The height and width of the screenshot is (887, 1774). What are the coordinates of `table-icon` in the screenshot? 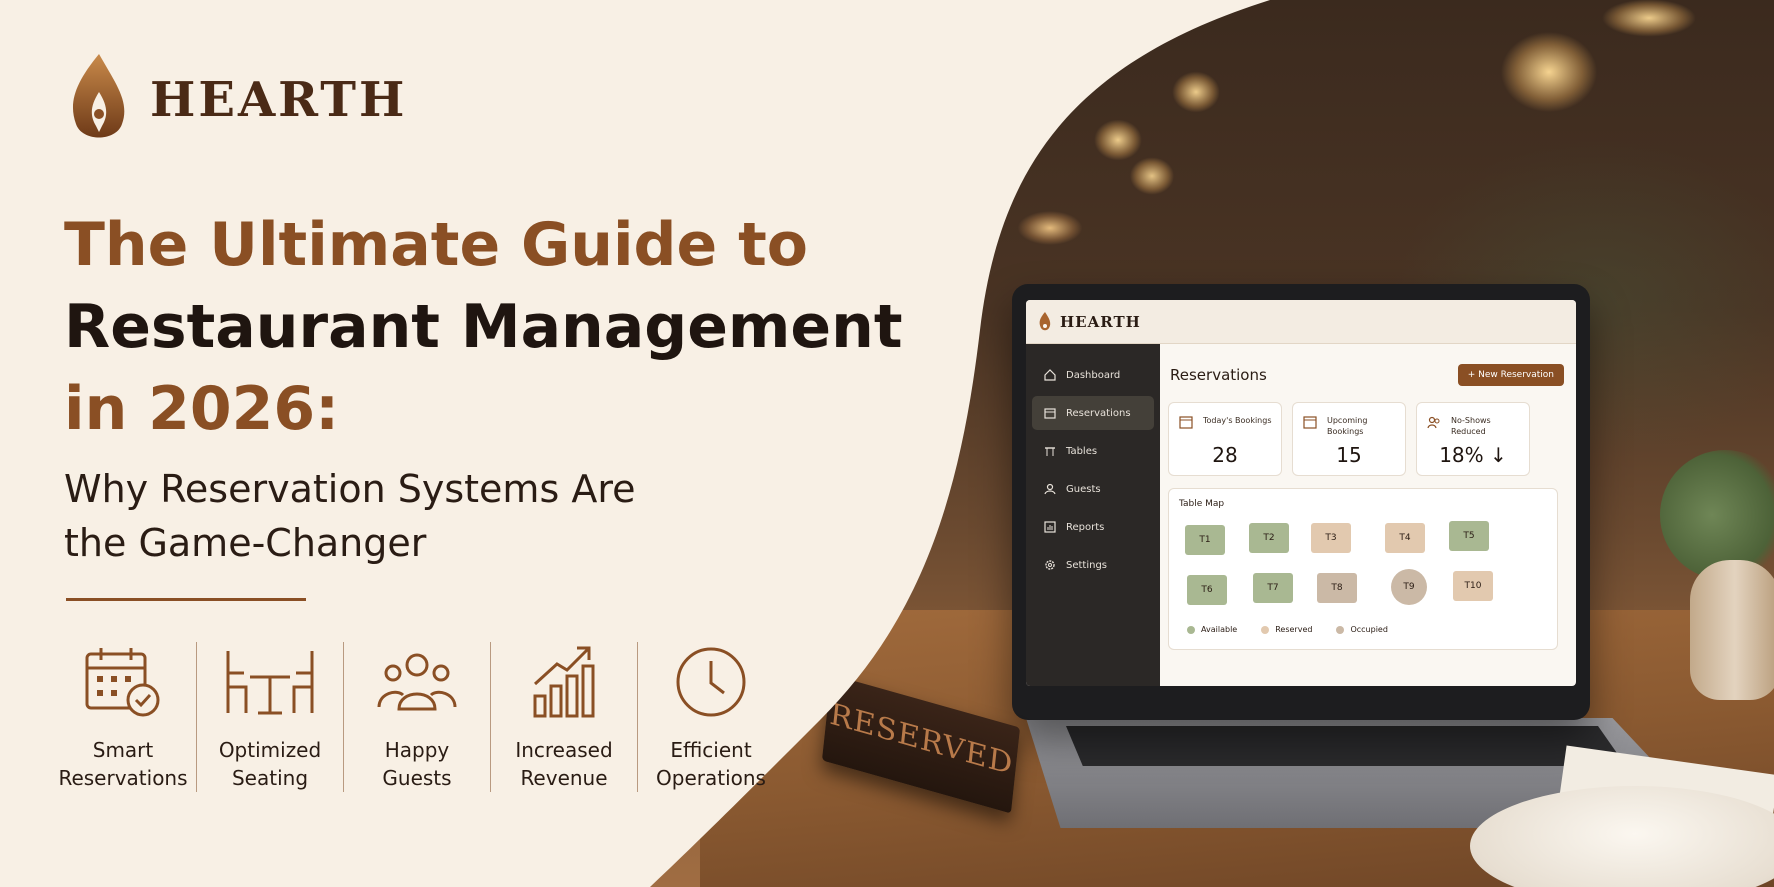 It's located at (1050, 451).